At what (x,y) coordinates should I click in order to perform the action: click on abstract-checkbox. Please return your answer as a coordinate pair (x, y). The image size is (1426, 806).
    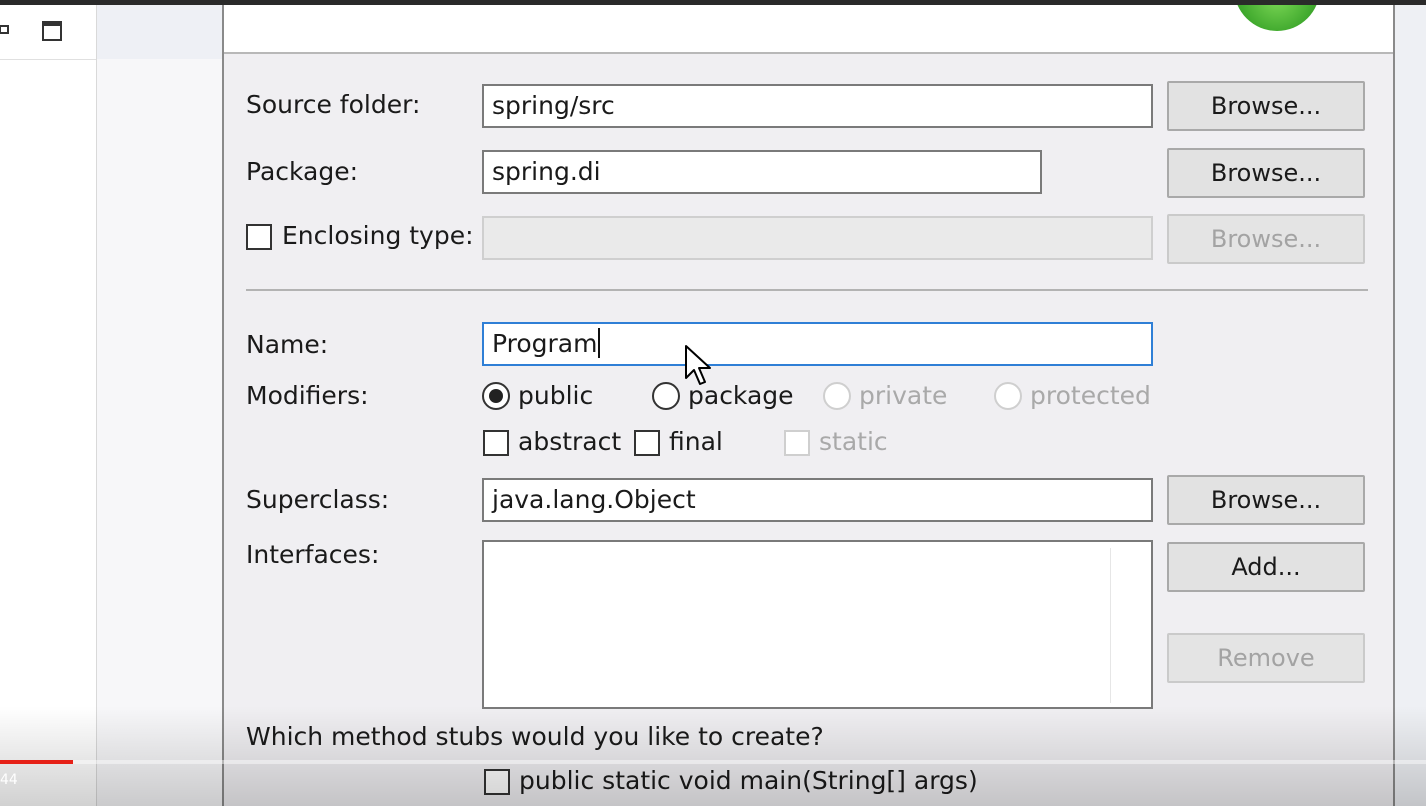
    Looking at the image, I should click on (496, 443).